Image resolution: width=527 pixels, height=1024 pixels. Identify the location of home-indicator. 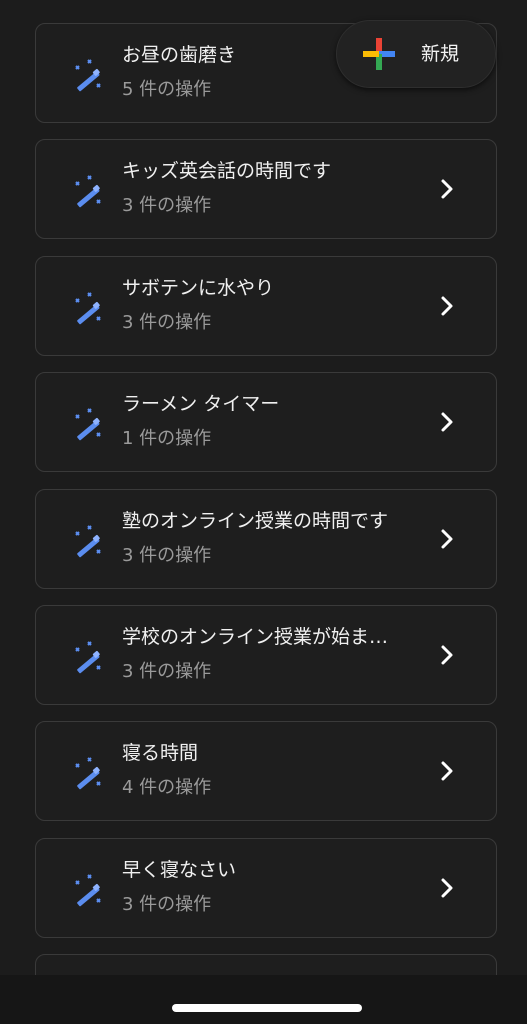
(267, 1008).